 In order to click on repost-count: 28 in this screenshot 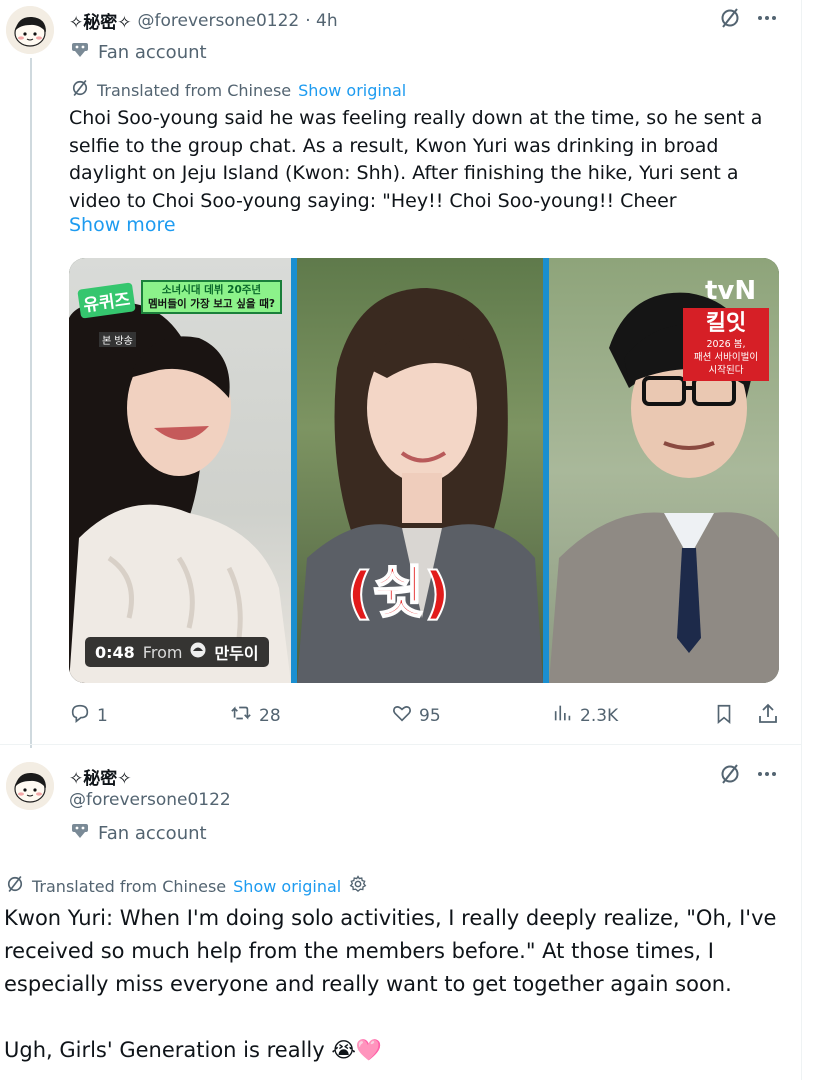, I will do `click(270, 715)`.